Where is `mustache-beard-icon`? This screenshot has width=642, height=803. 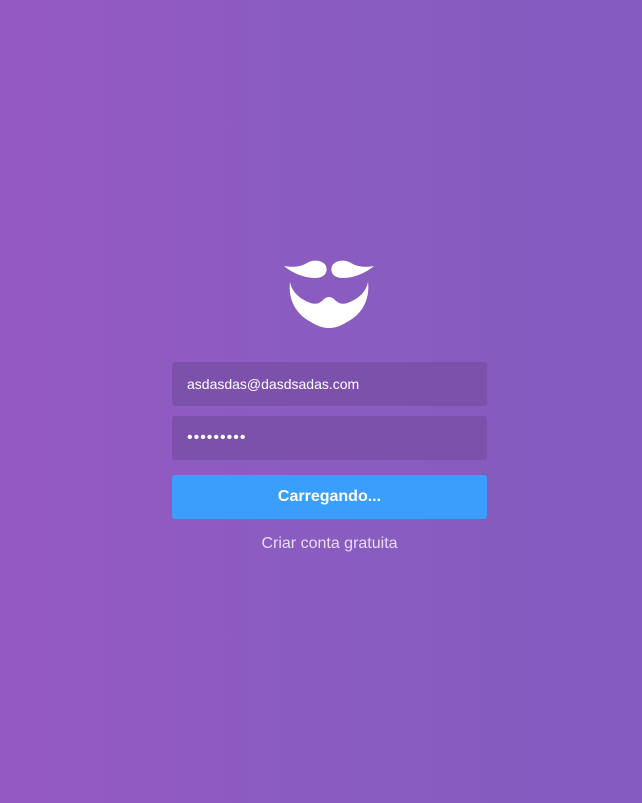 mustache-beard-icon is located at coordinates (329, 294).